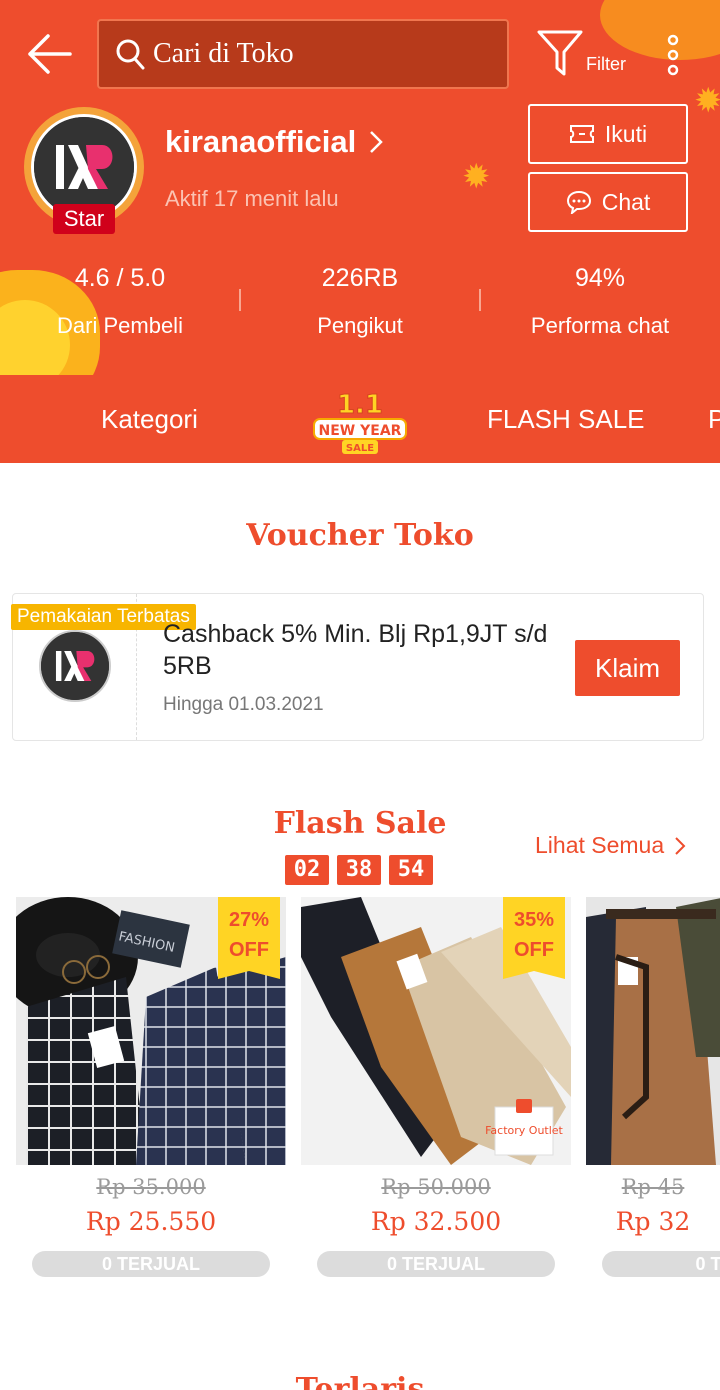 This screenshot has width=720, height=1390. What do you see at coordinates (120, 325) in the screenshot?
I see `stat-label: Dari Pembeli` at bounding box center [120, 325].